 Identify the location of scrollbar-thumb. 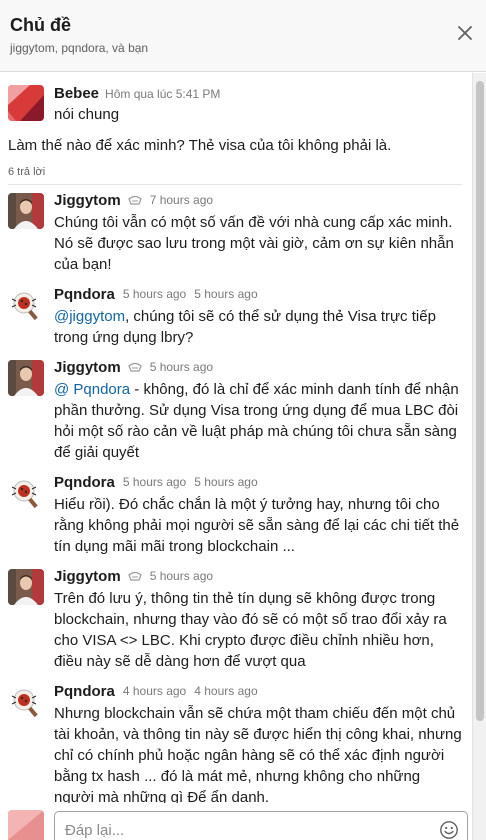
(480, 401).